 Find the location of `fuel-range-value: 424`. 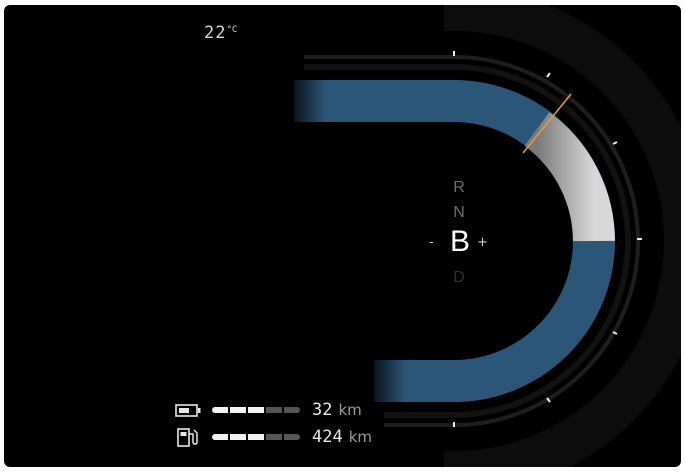

fuel-range-value: 424 is located at coordinates (327, 437).